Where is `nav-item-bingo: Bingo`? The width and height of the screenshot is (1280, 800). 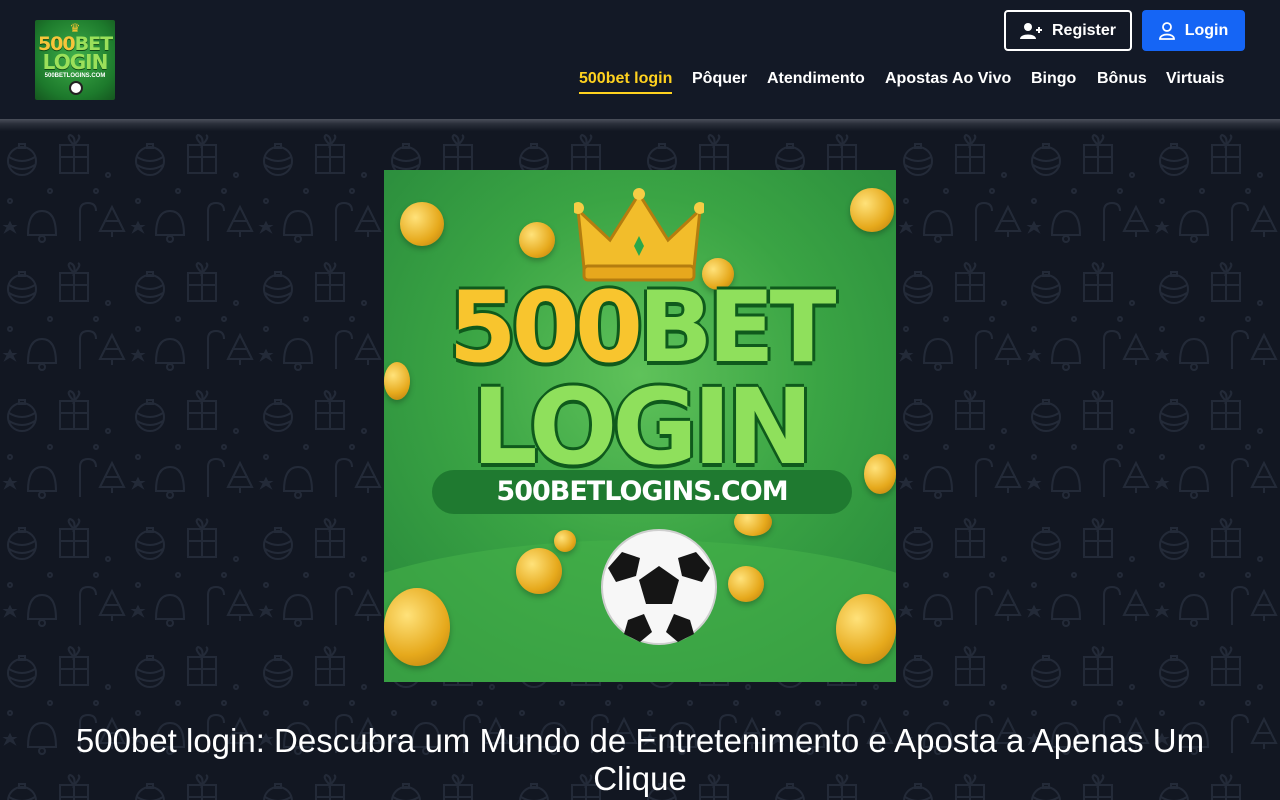
nav-item-bingo: Bingo is located at coordinates (1053, 82).